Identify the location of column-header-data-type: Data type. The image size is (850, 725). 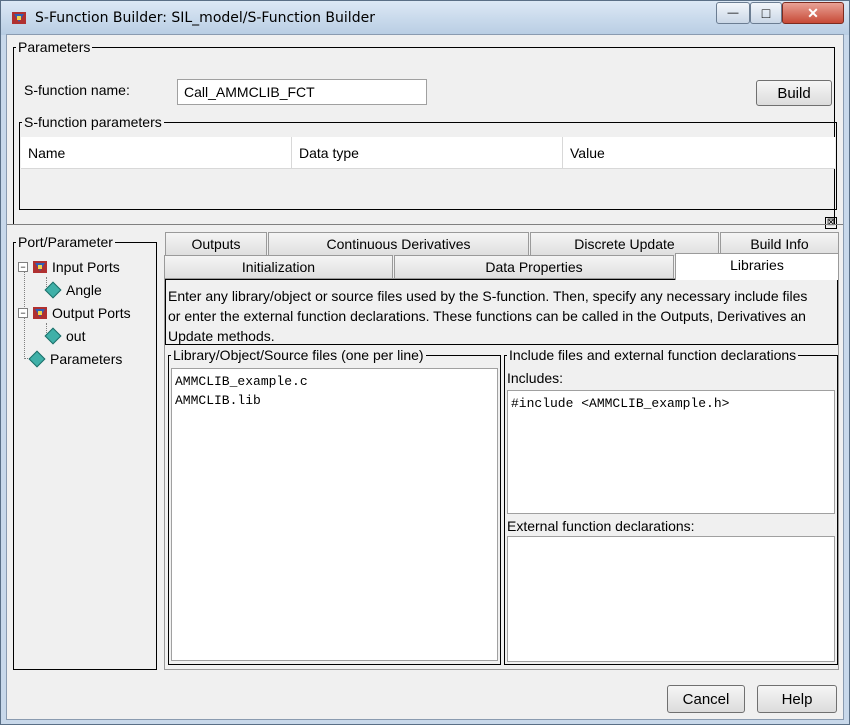
(427, 153).